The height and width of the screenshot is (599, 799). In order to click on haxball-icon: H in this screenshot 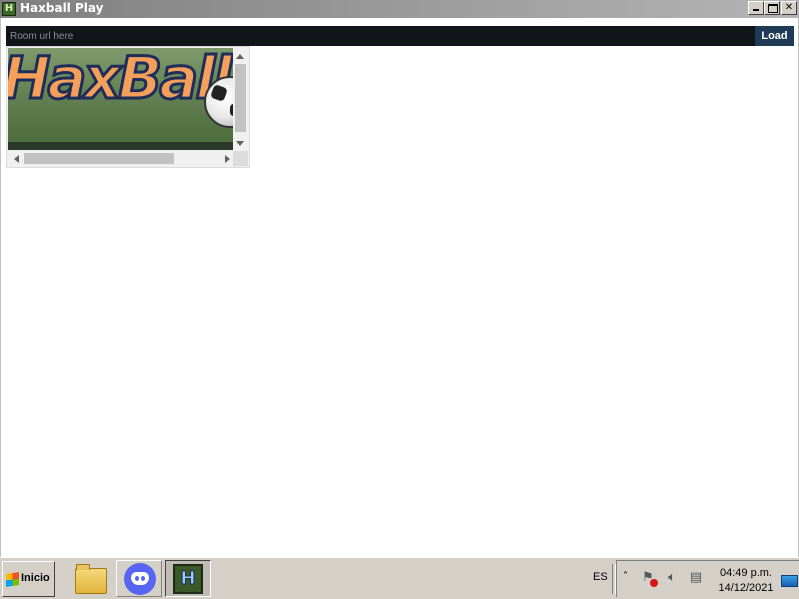, I will do `click(188, 579)`.